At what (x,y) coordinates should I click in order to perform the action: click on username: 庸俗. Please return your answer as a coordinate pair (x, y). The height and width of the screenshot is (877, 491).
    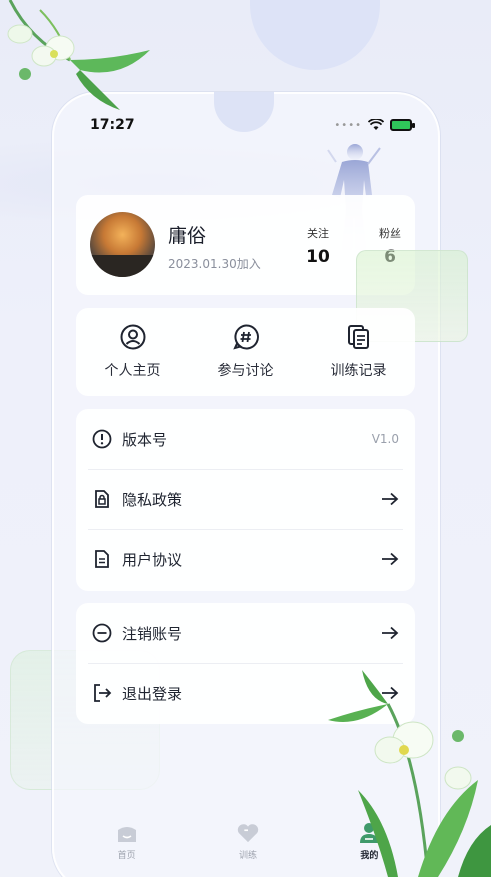
    Looking at the image, I should click on (187, 236).